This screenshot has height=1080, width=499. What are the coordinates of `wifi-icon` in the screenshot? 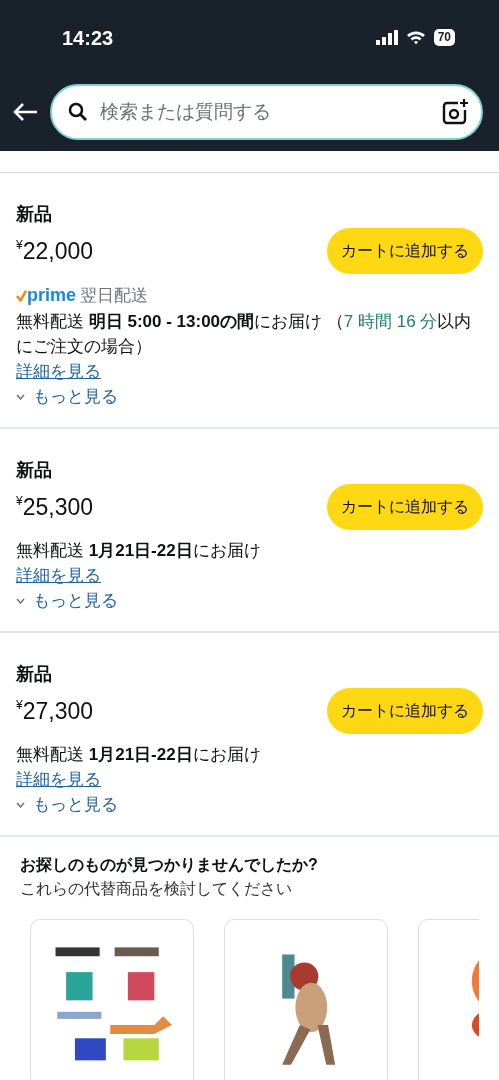 It's located at (415, 37).